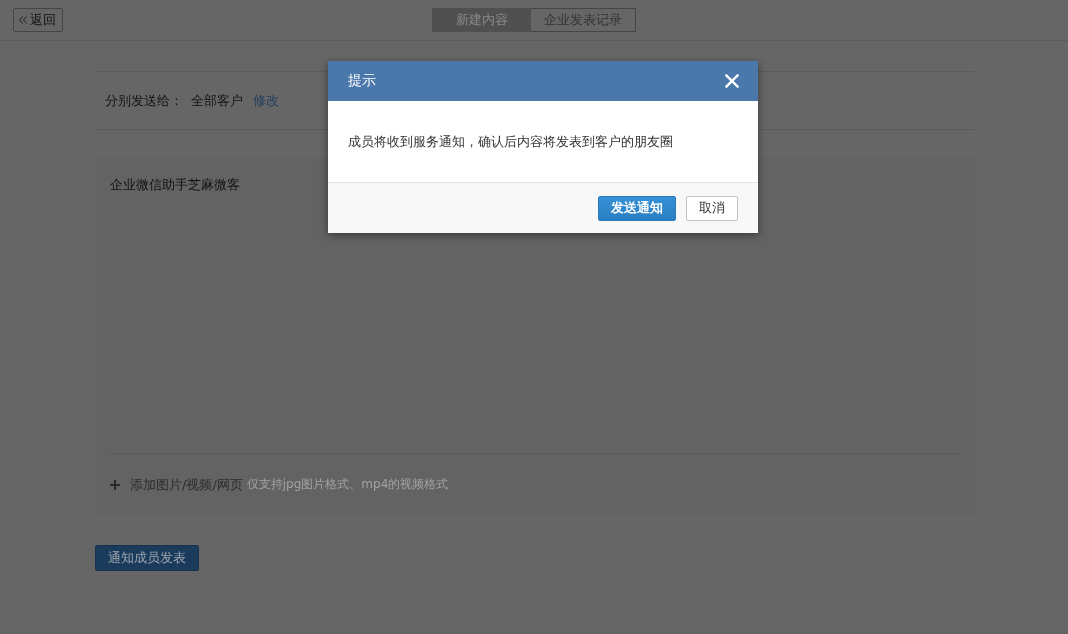  What do you see at coordinates (712, 208) in the screenshot?
I see `cancel-button: 取消` at bounding box center [712, 208].